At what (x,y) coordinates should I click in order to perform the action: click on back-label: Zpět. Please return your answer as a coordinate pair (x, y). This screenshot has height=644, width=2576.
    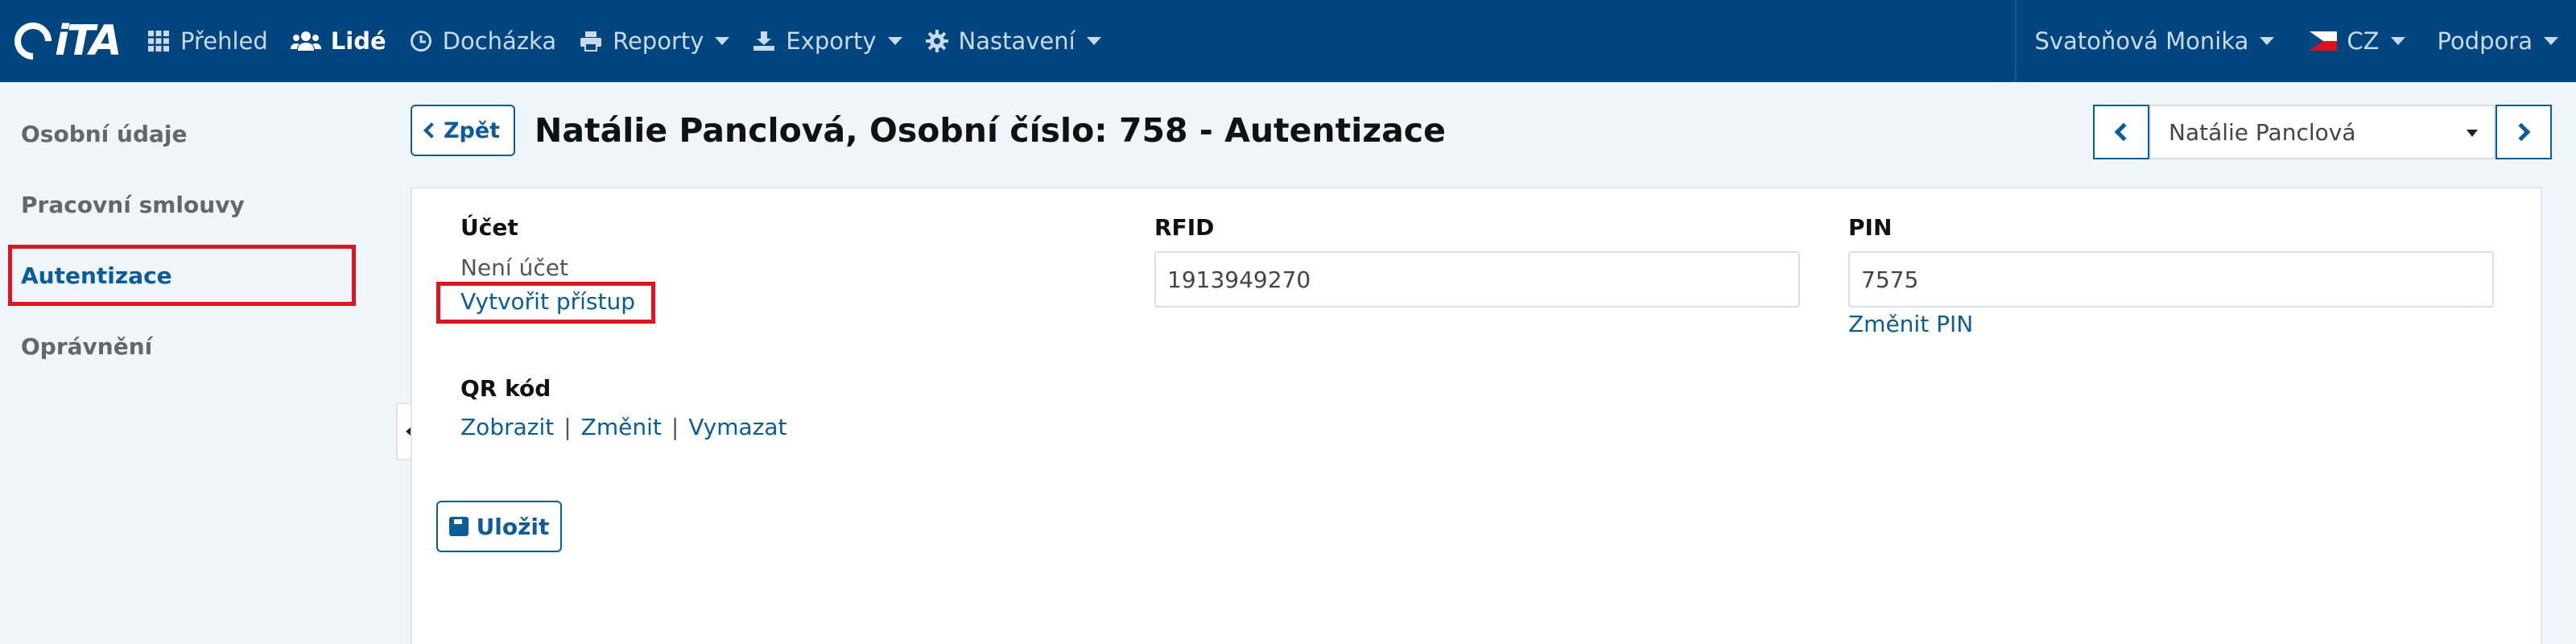
    Looking at the image, I should click on (472, 130).